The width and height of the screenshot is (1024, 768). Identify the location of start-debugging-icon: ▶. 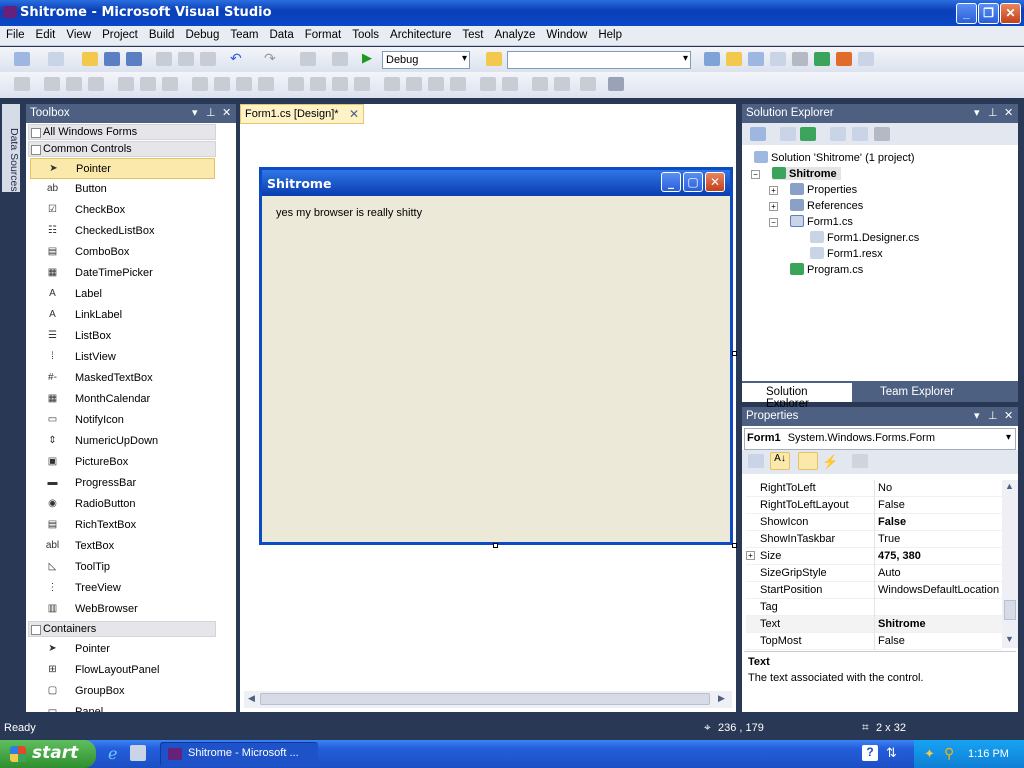
(370, 57).